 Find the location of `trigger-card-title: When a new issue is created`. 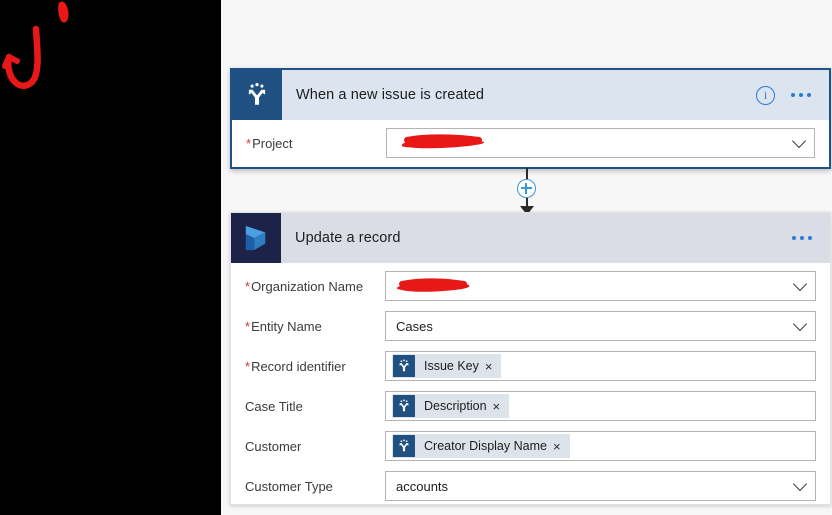

trigger-card-title: When a new issue is created is located at coordinates (390, 95).